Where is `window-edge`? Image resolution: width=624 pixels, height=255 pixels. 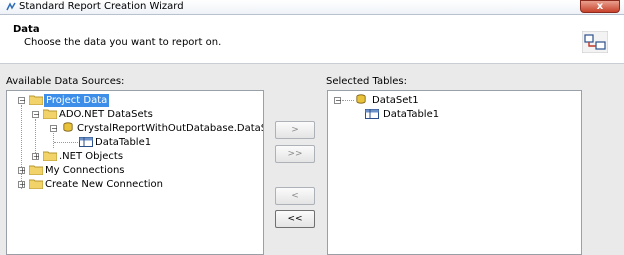
window-edge is located at coordinates (617, 159).